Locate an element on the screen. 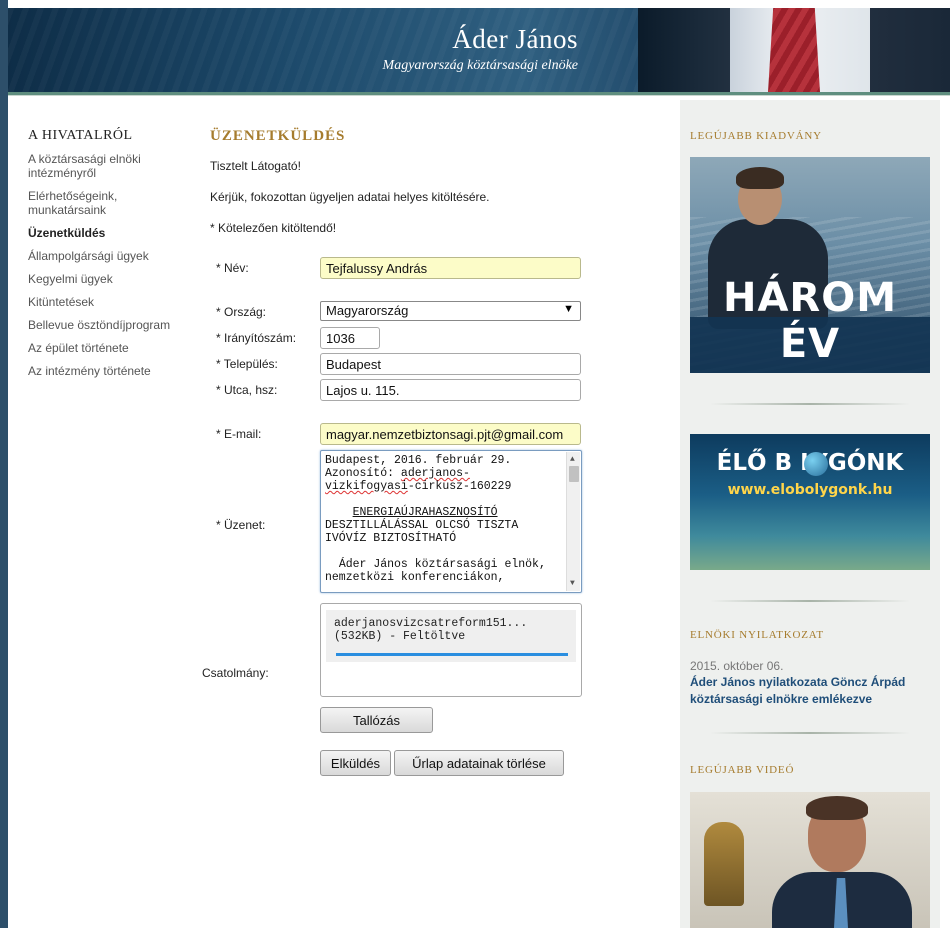  nav-item-epulet: Az épület története is located at coordinates (108, 348).